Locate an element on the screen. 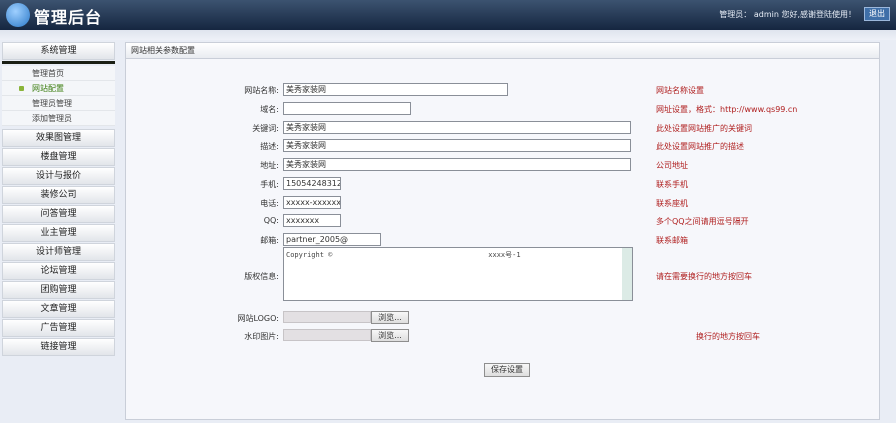 The image size is (896, 423). copyright-textarea: Copyright © xxxx号-1 is located at coordinates (458, 274).